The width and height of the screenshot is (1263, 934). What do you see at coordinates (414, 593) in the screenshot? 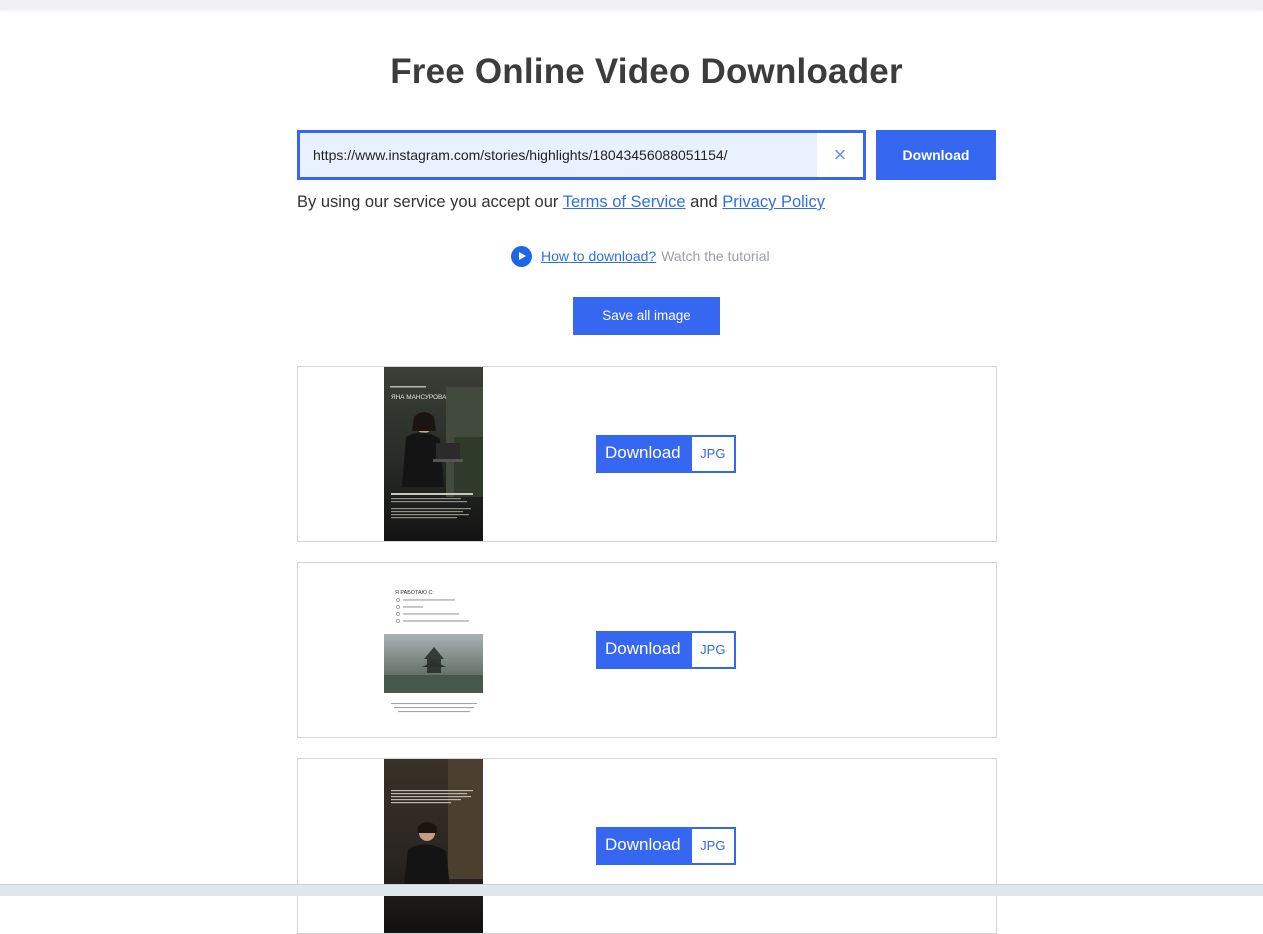
I see `thumbnail-heading: Я РАБОТАЮ С:` at bounding box center [414, 593].